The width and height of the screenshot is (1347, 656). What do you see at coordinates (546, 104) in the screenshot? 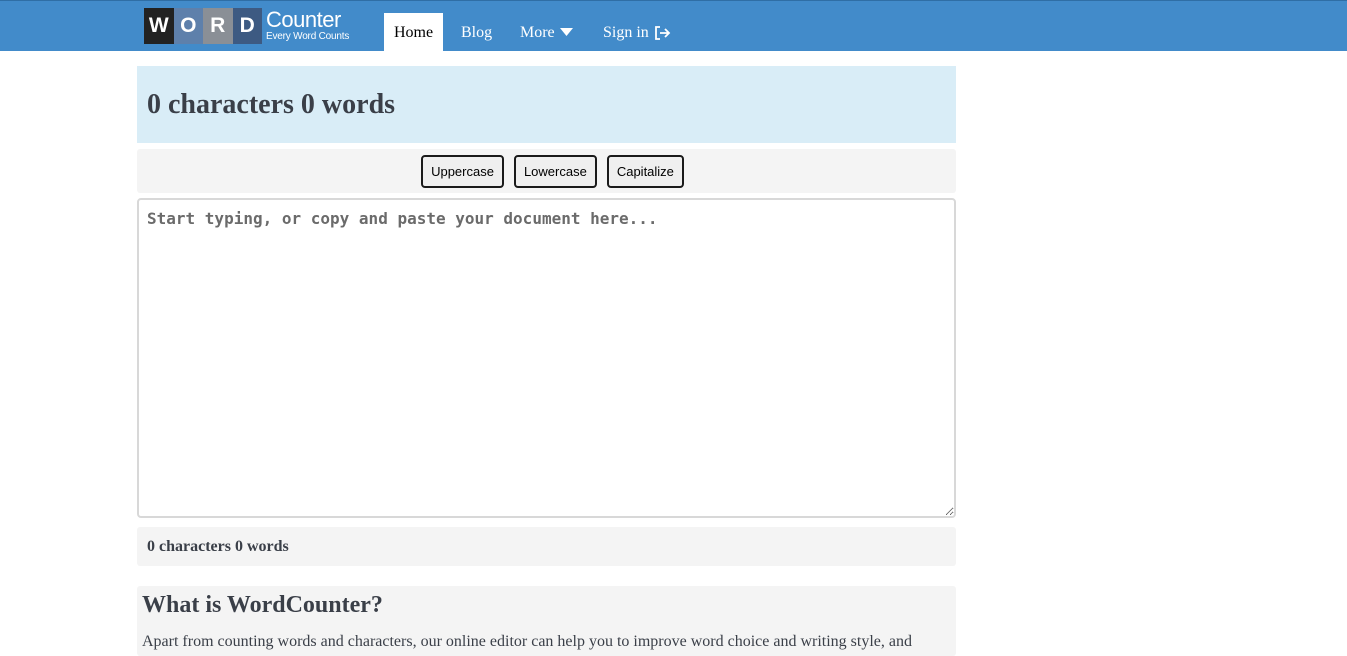
I see `count-banner: 0 characters 0 words` at bounding box center [546, 104].